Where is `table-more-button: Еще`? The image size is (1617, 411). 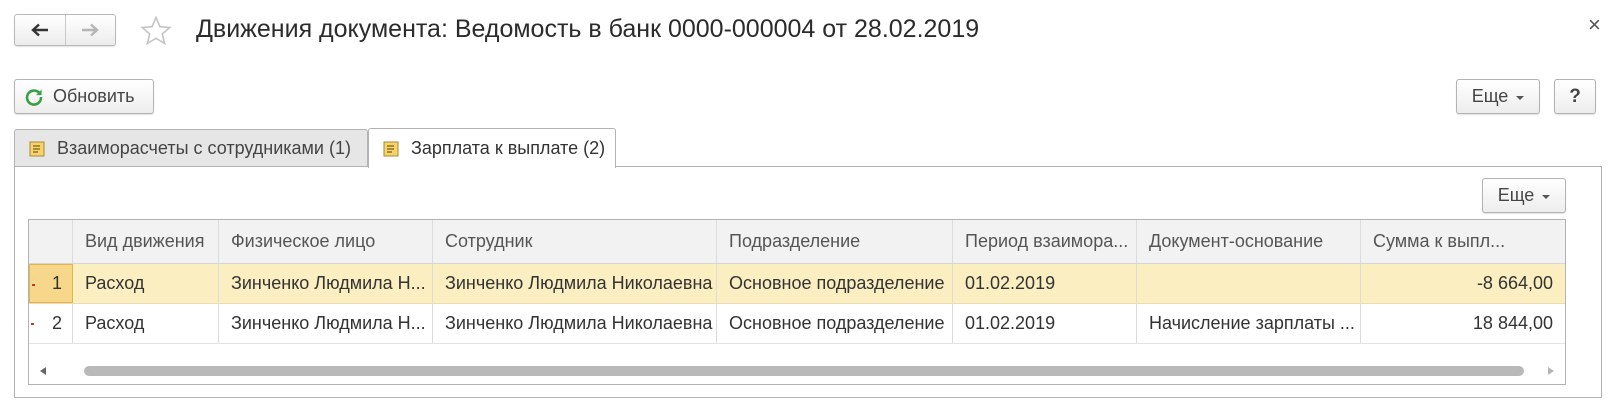 table-more-button: Еще is located at coordinates (1524, 195).